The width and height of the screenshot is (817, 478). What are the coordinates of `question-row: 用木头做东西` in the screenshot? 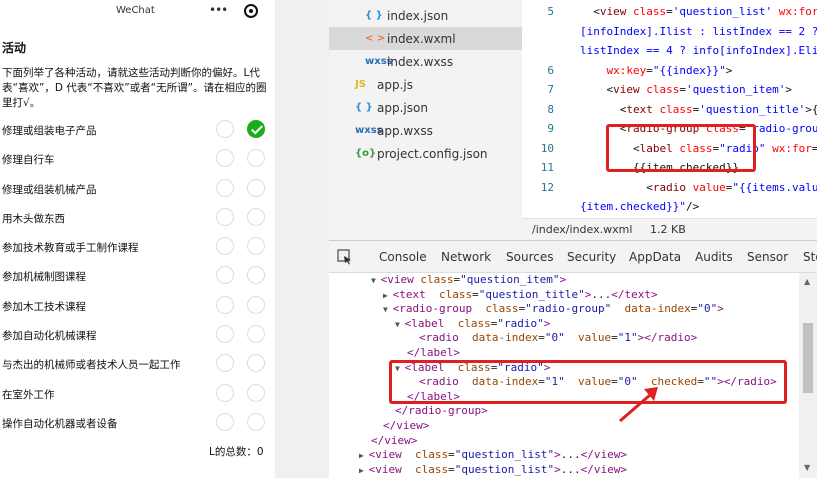 It's located at (137, 218).